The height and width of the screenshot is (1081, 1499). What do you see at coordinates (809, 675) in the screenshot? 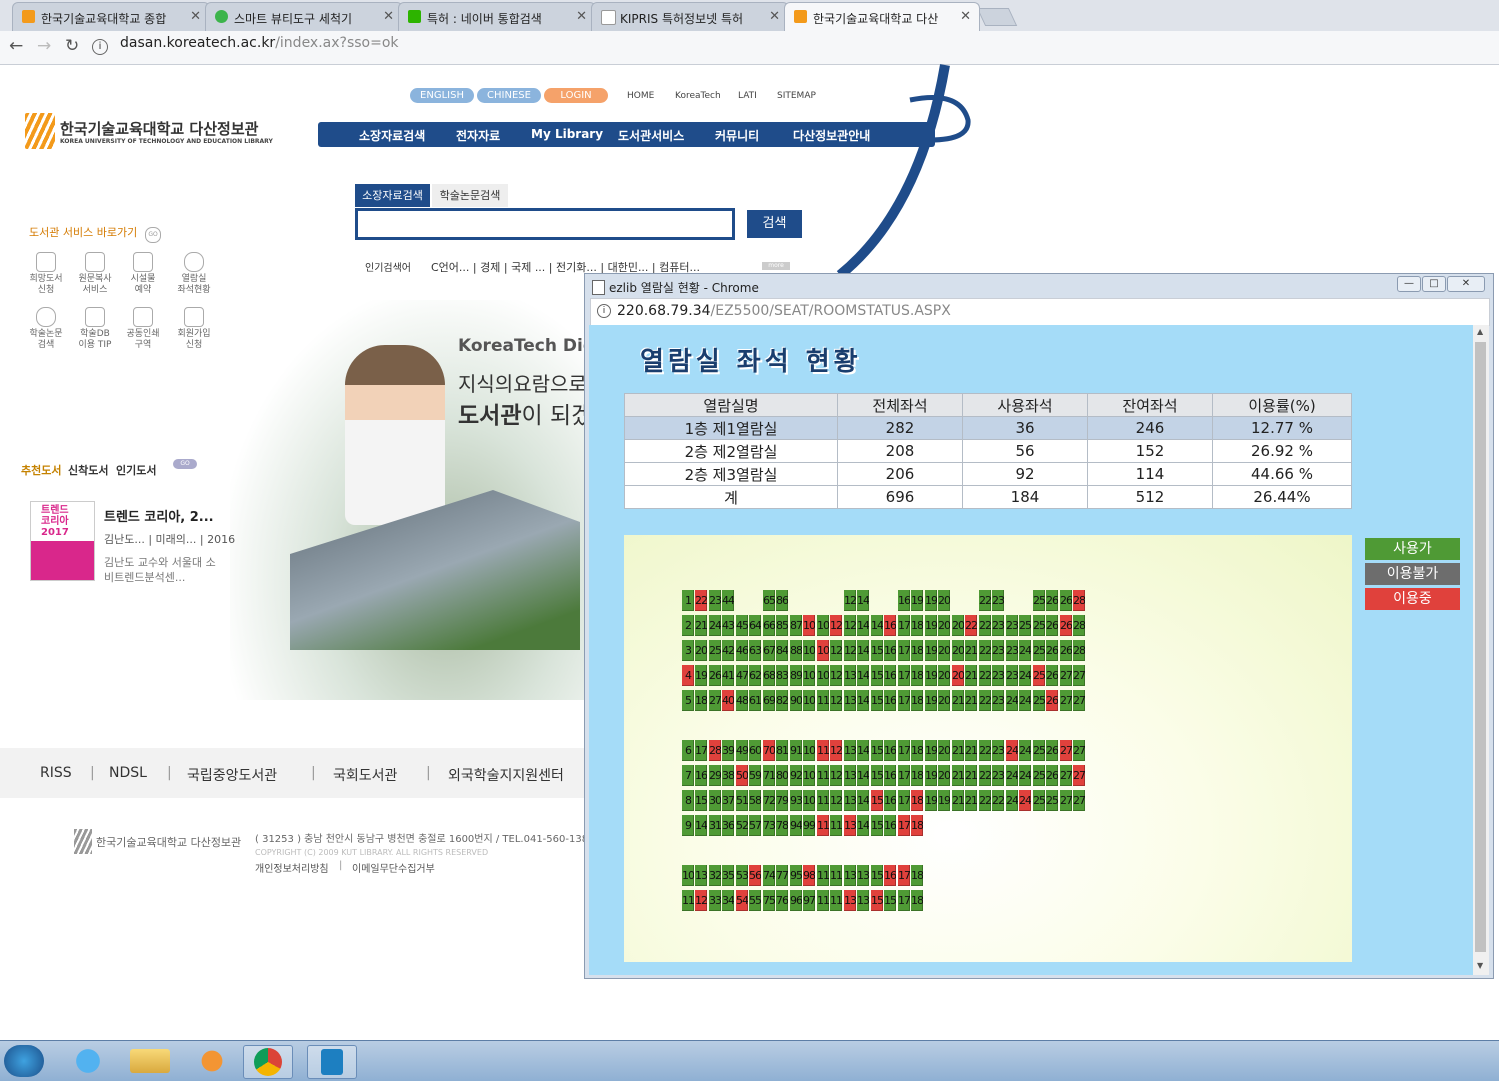
I see `seat-available: 104` at bounding box center [809, 675].